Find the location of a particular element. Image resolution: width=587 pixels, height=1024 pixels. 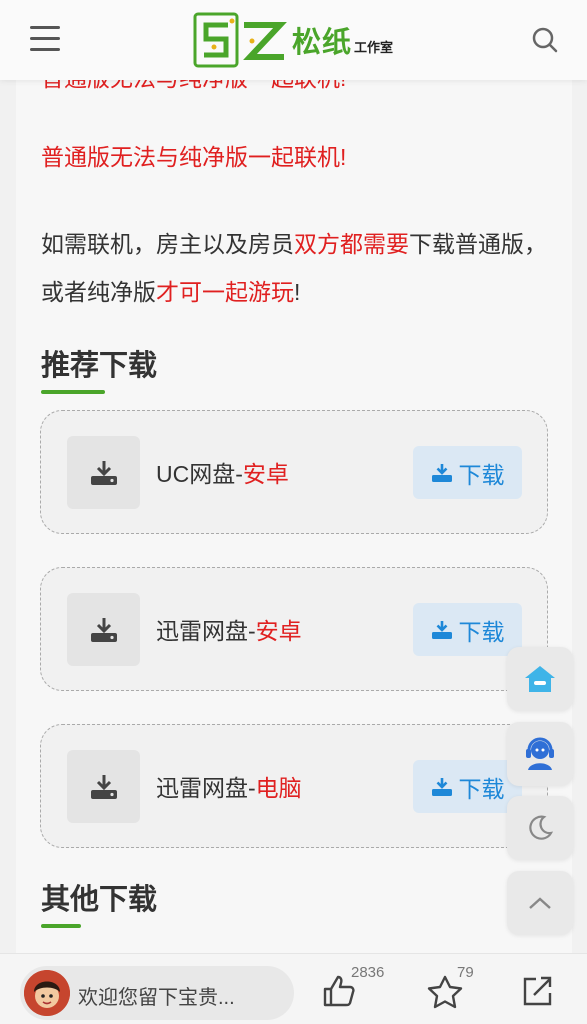

share-icon is located at coordinates (537, 991).